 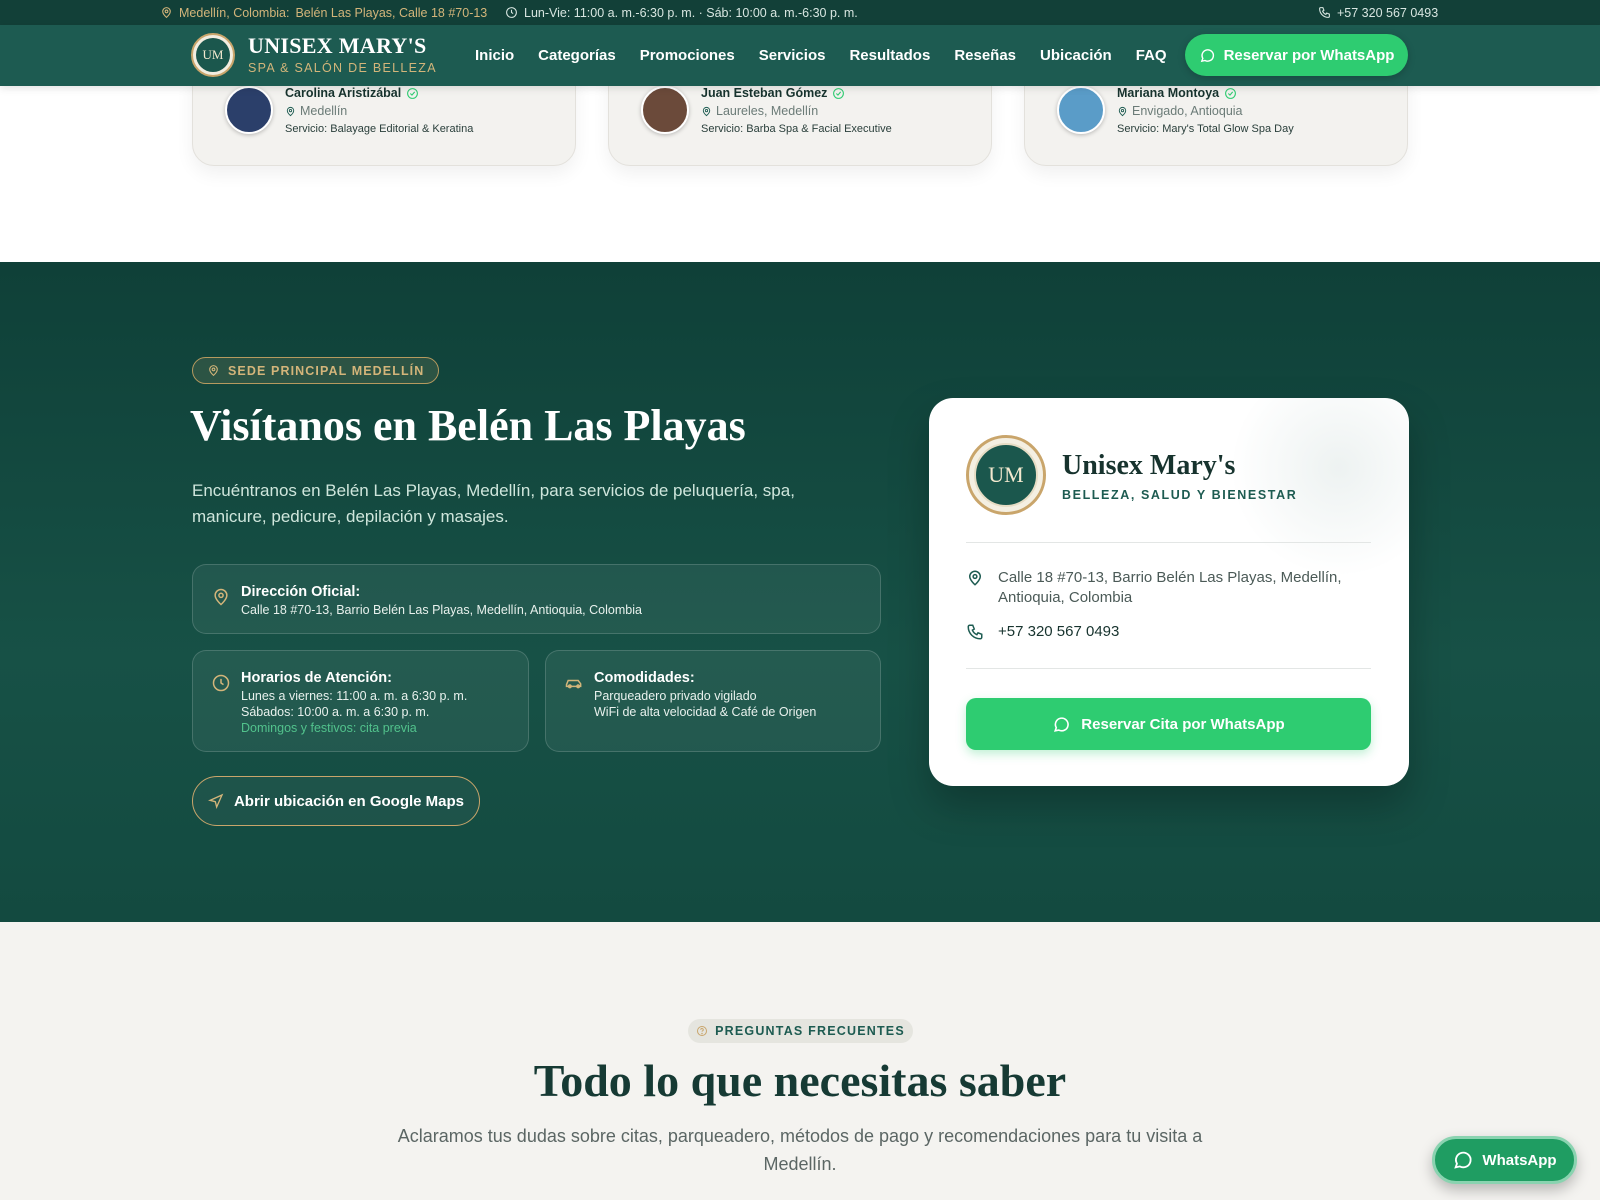 What do you see at coordinates (889, 55) in the screenshot?
I see `nav-item-resultados: Resultados` at bounding box center [889, 55].